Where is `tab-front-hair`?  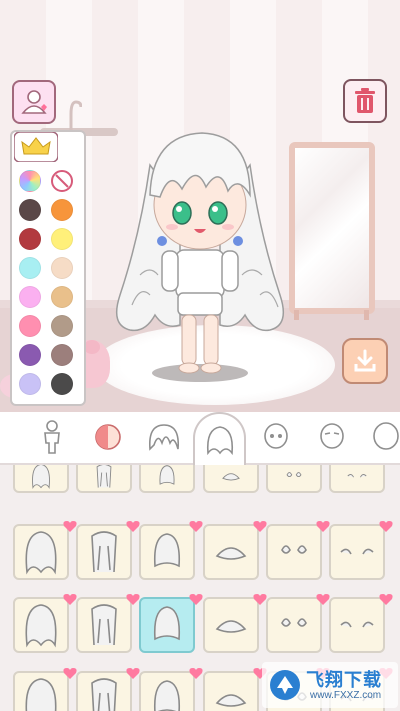 tab-front-hair is located at coordinates (164, 437).